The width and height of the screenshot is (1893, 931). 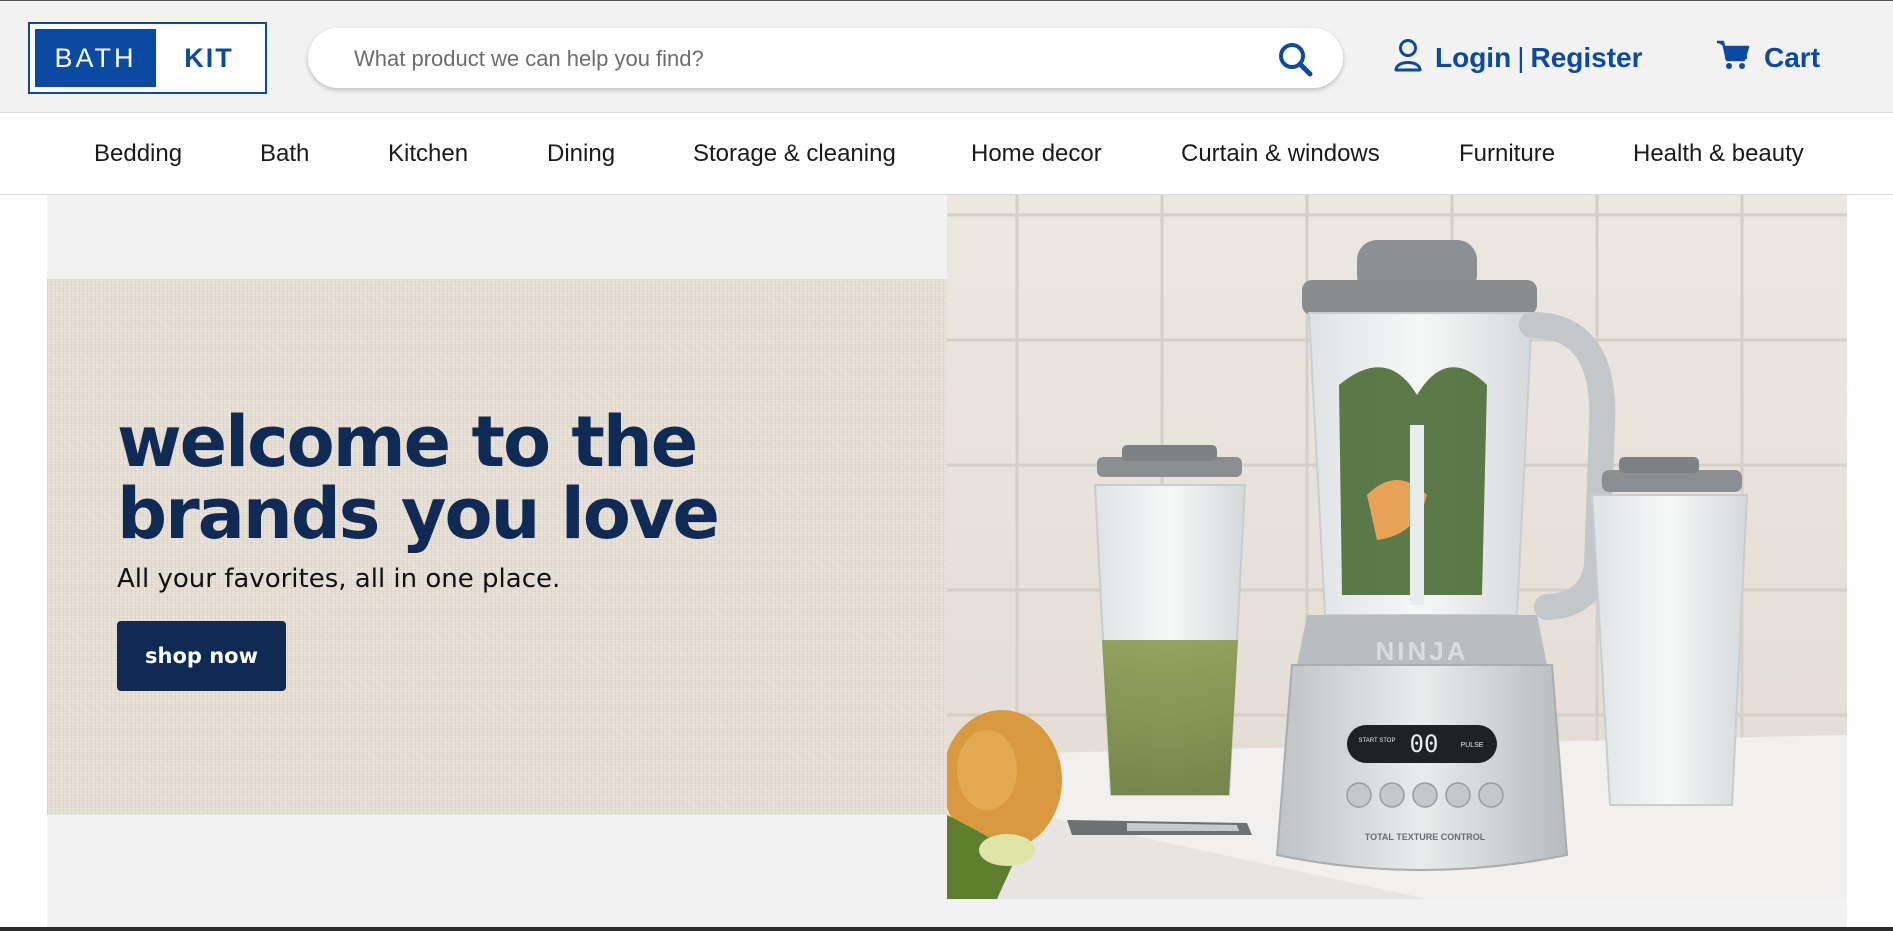 I want to click on nav-item-storage-cleaning: Storage & cleaning, so click(x=794, y=154).